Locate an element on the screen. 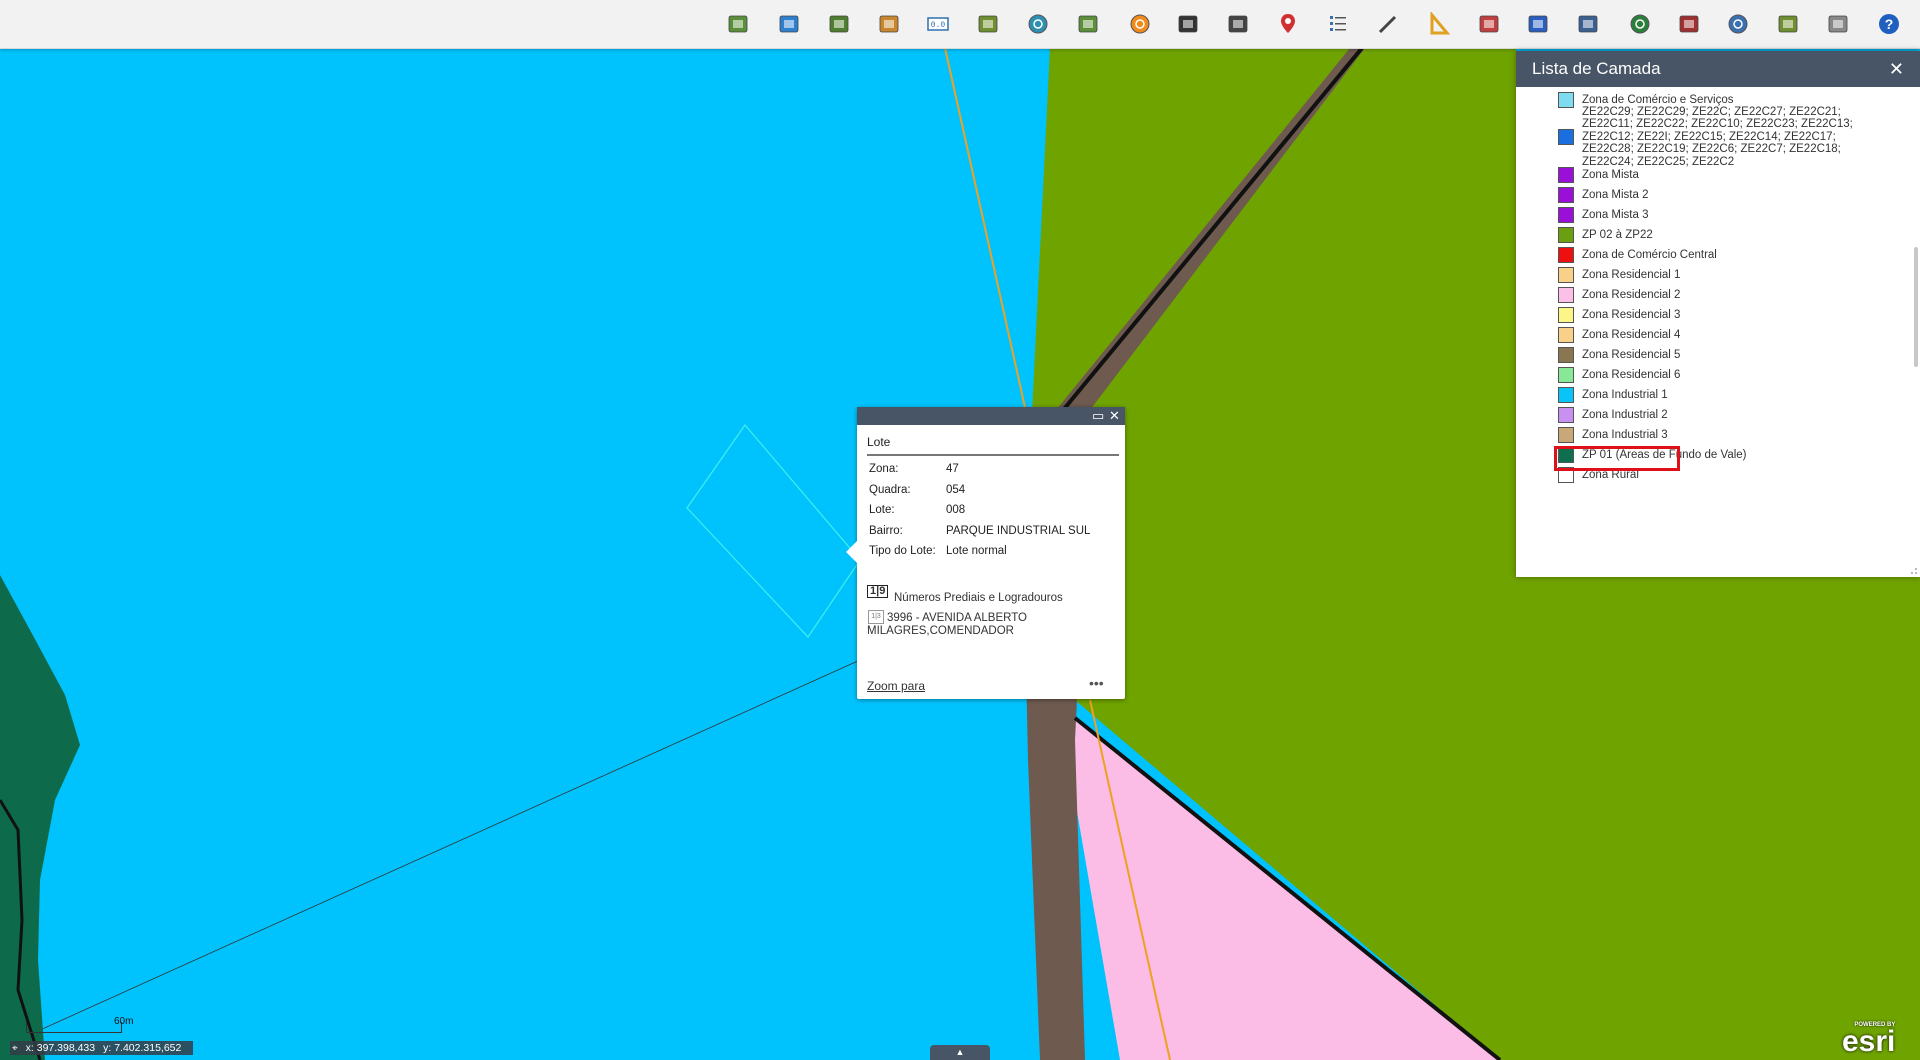 The height and width of the screenshot is (1060, 1920). legend-label: Zona Residencial 5 is located at coordinates (1631, 354).